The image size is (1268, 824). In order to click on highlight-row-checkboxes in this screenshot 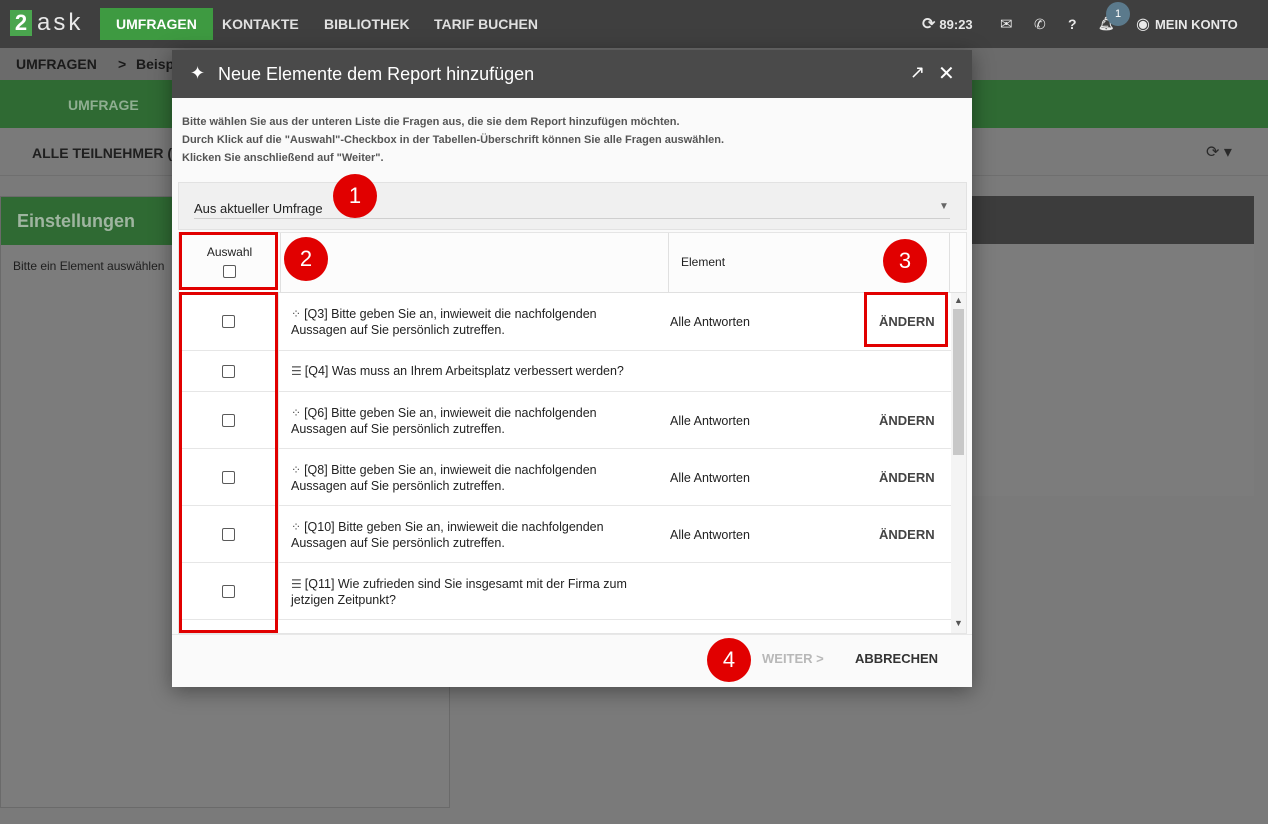, I will do `click(228, 462)`.